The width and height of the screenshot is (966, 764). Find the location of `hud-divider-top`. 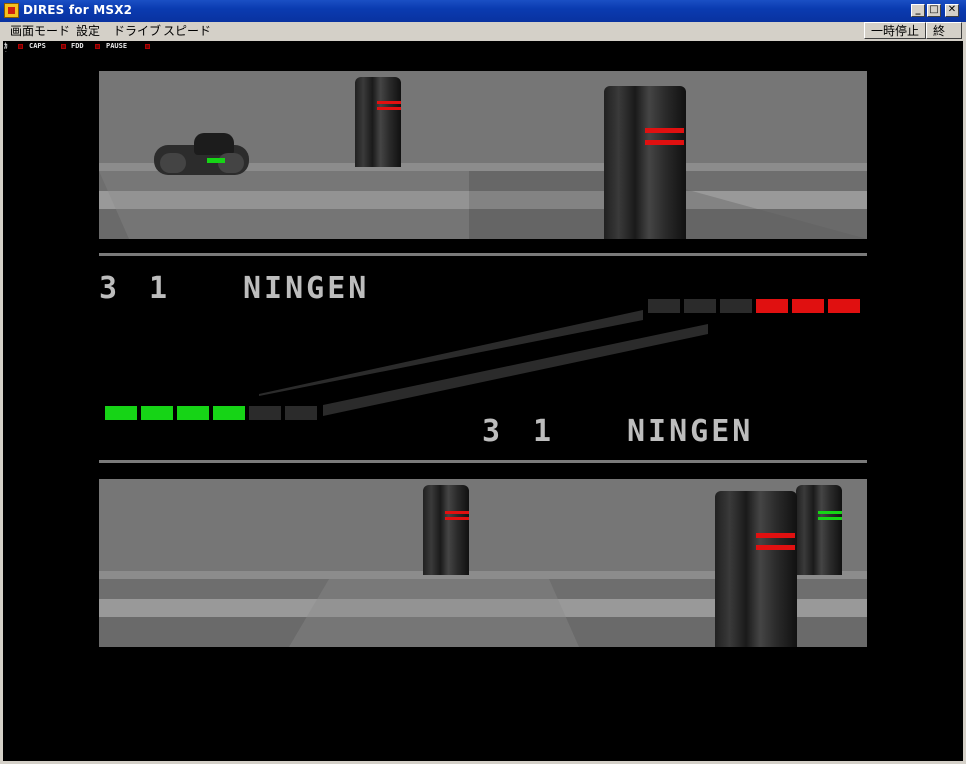

hud-divider-top is located at coordinates (483, 254).